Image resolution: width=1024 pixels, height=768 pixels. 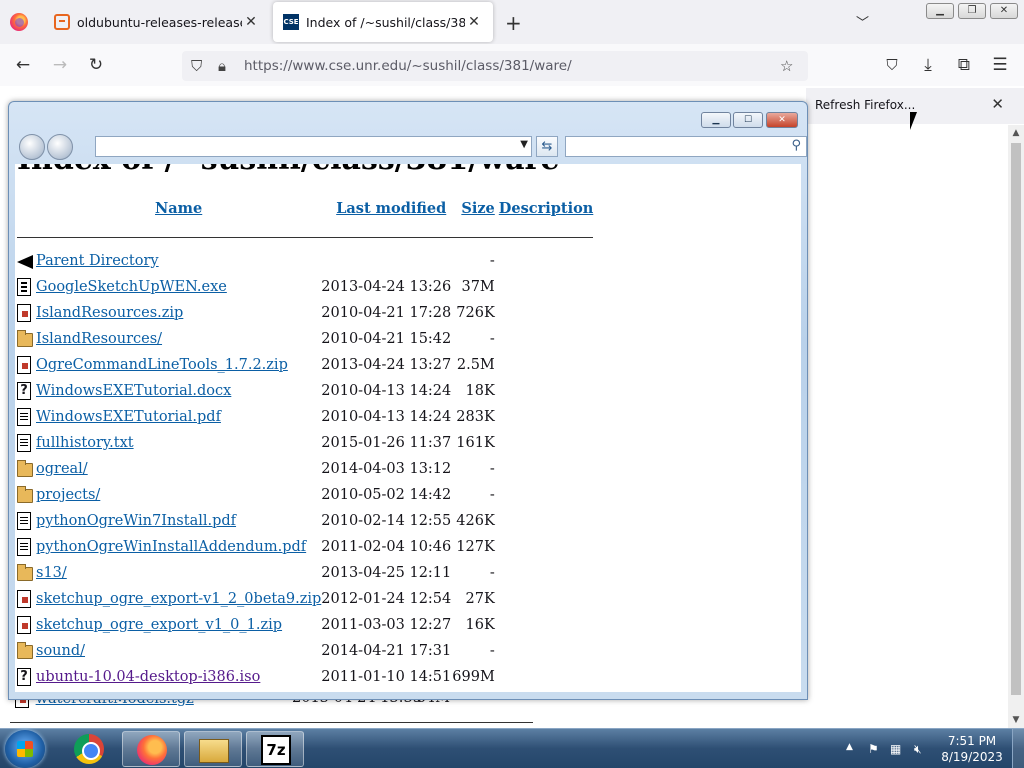 I want to click on file-link: OgreCommandLineTools_1.7.2.zip, so click(x=162, y=365).